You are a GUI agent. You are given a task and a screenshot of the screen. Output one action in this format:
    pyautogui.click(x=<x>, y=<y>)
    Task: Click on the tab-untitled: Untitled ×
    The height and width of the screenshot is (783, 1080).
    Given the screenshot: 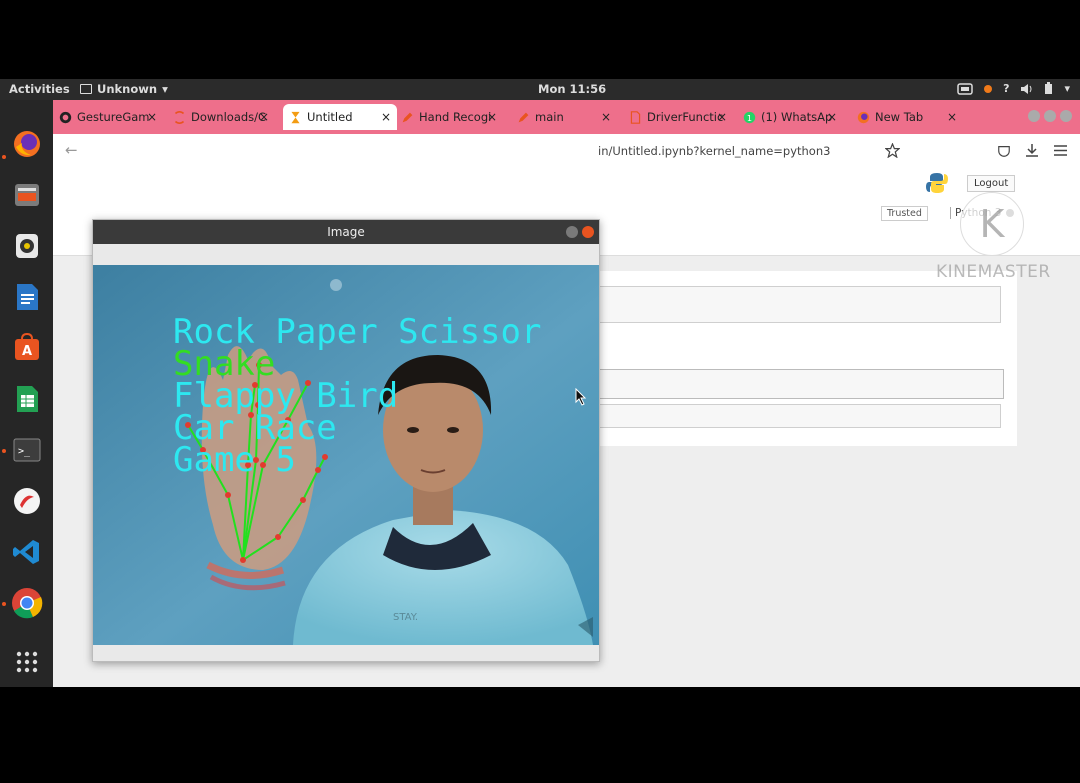 What is the action you would take?
    pyautogui.click(x=340, y=117)
    